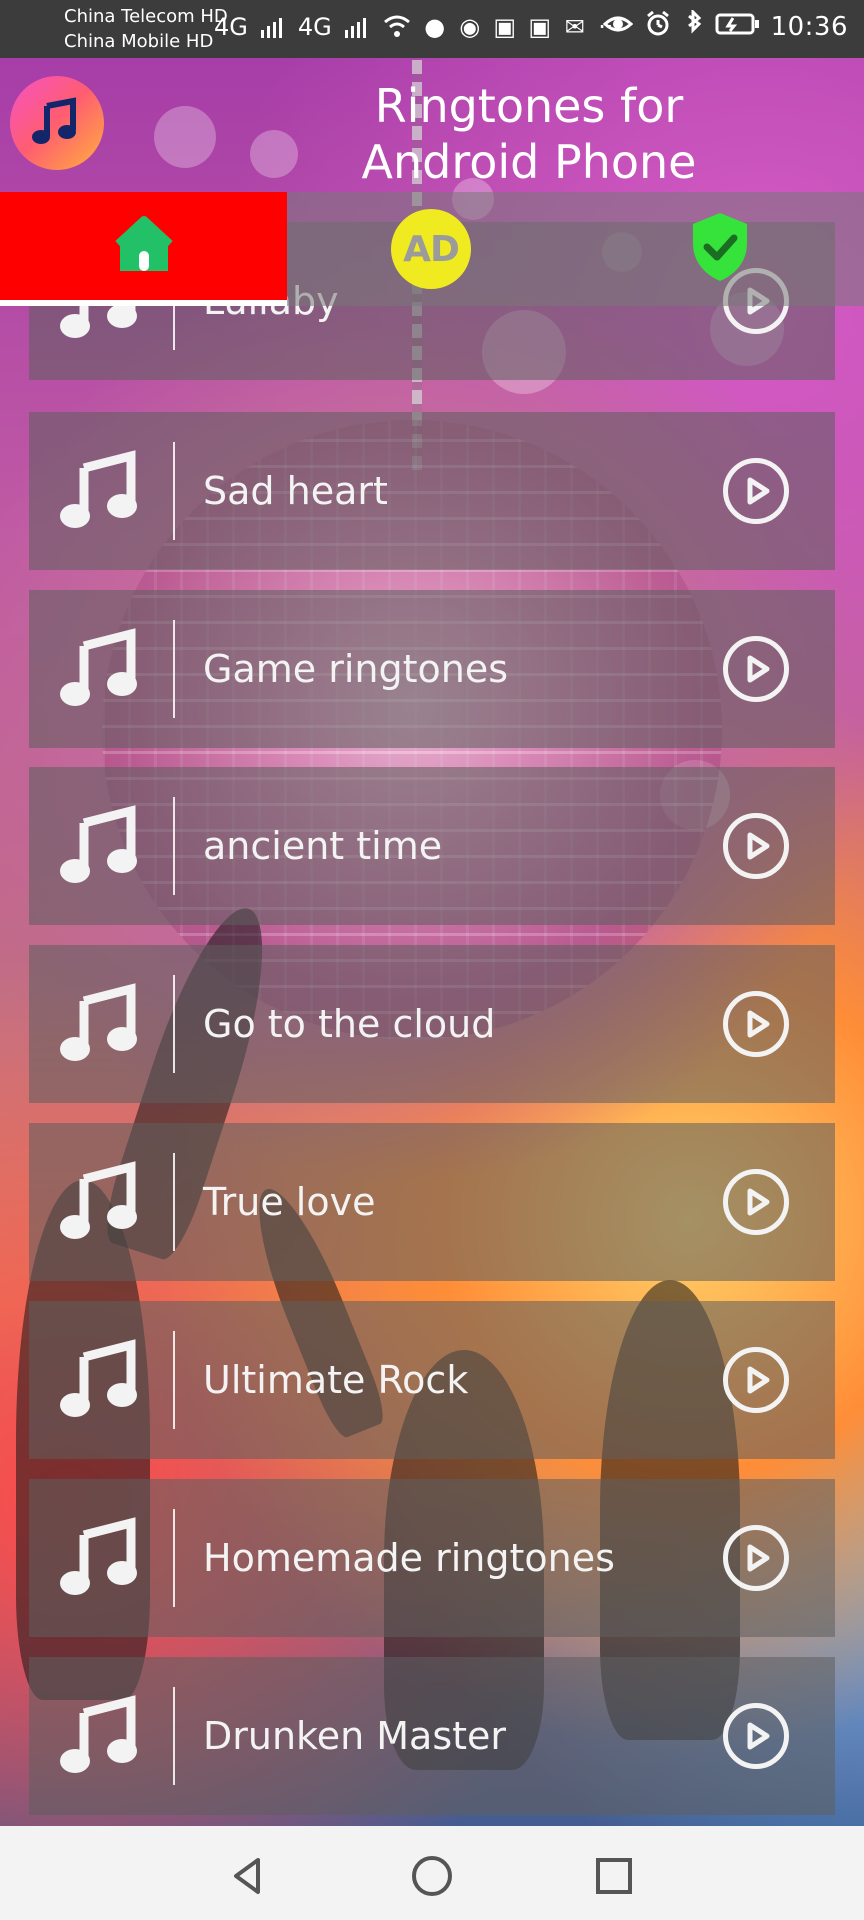  Describe the element at coordinates (809, 27) in the screenshot. I see `status-time: 10:36` at that location.